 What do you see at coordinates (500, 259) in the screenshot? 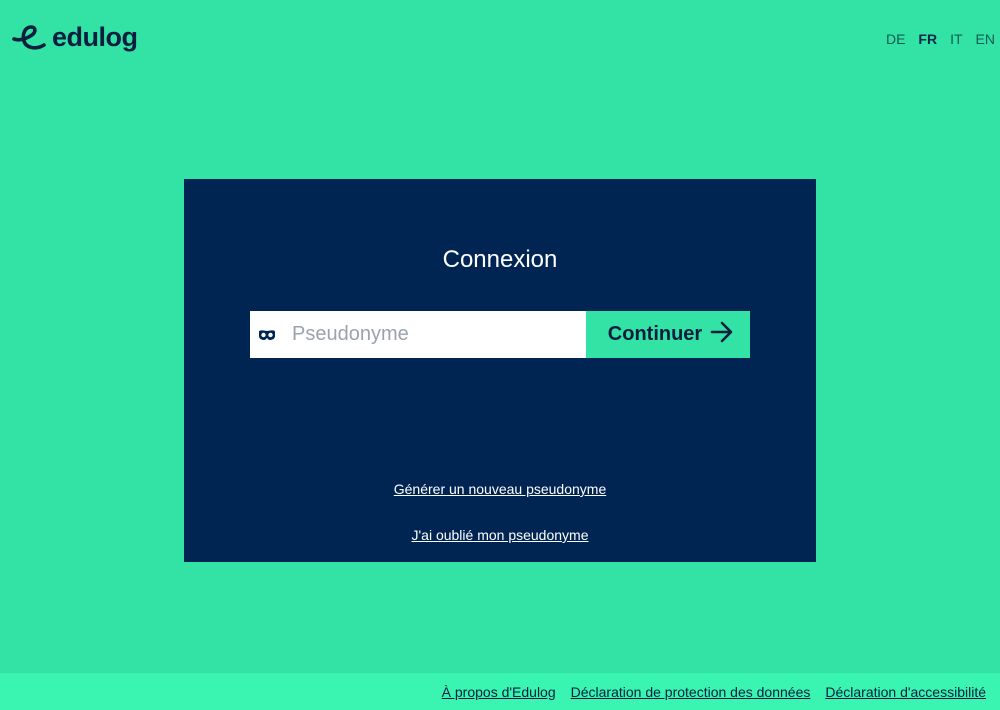
I see `login-title: Connexion` at bounding box center [500, 259].